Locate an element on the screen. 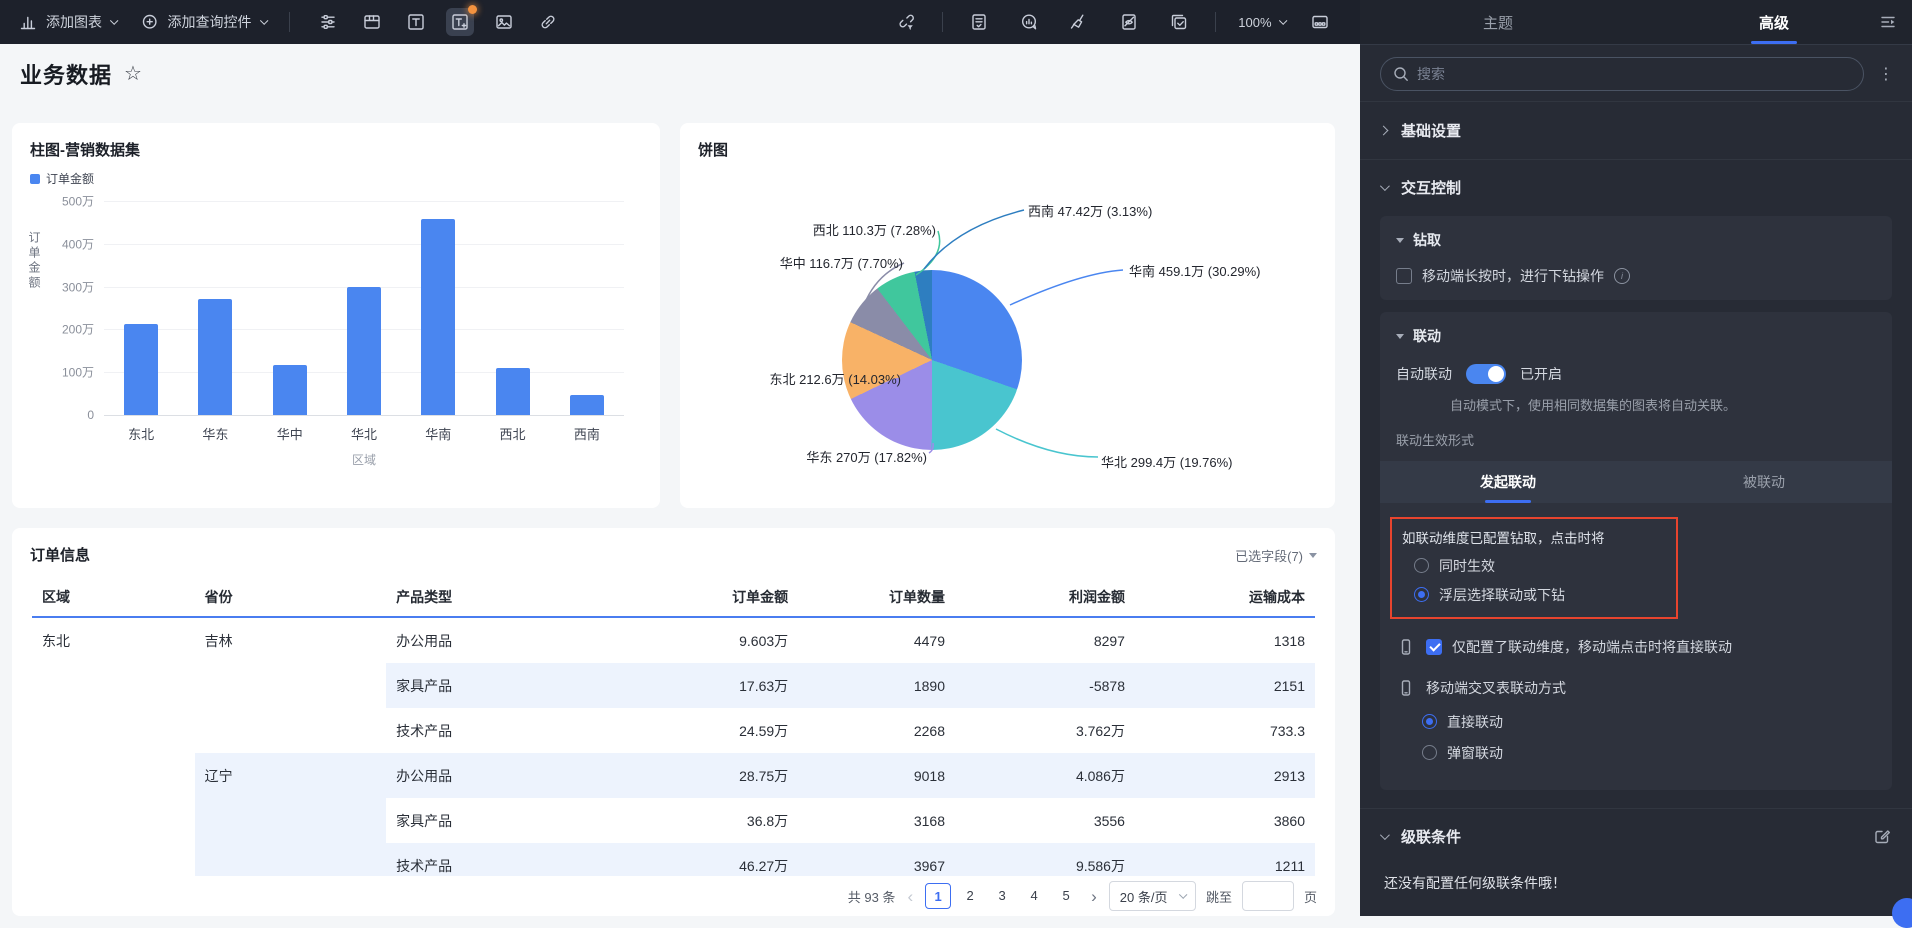  radio-simultaneous is located at coordinates (1421, 565).